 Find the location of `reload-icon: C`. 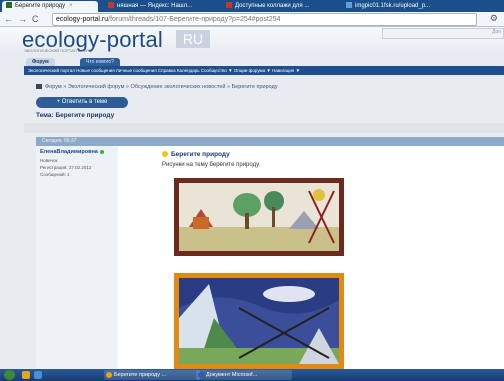

reload-icon: C is located at coordinates (35, 19).